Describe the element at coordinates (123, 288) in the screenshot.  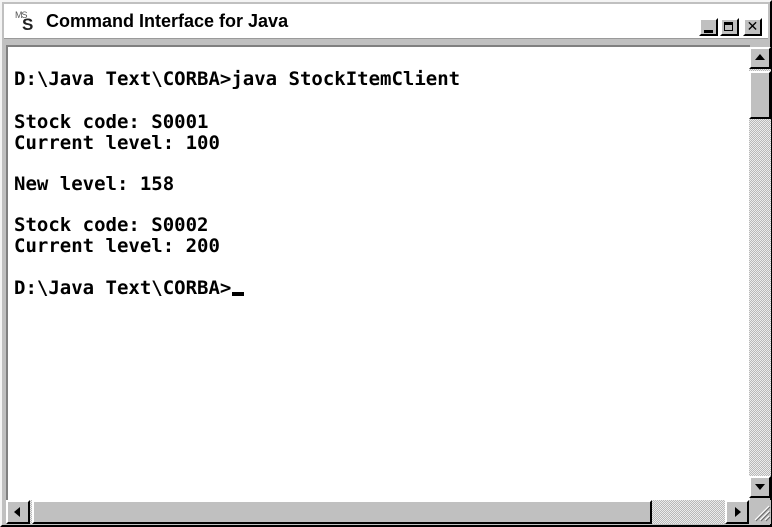
I see `prompt-text: D:\Java Text\CORBA>` at that location.